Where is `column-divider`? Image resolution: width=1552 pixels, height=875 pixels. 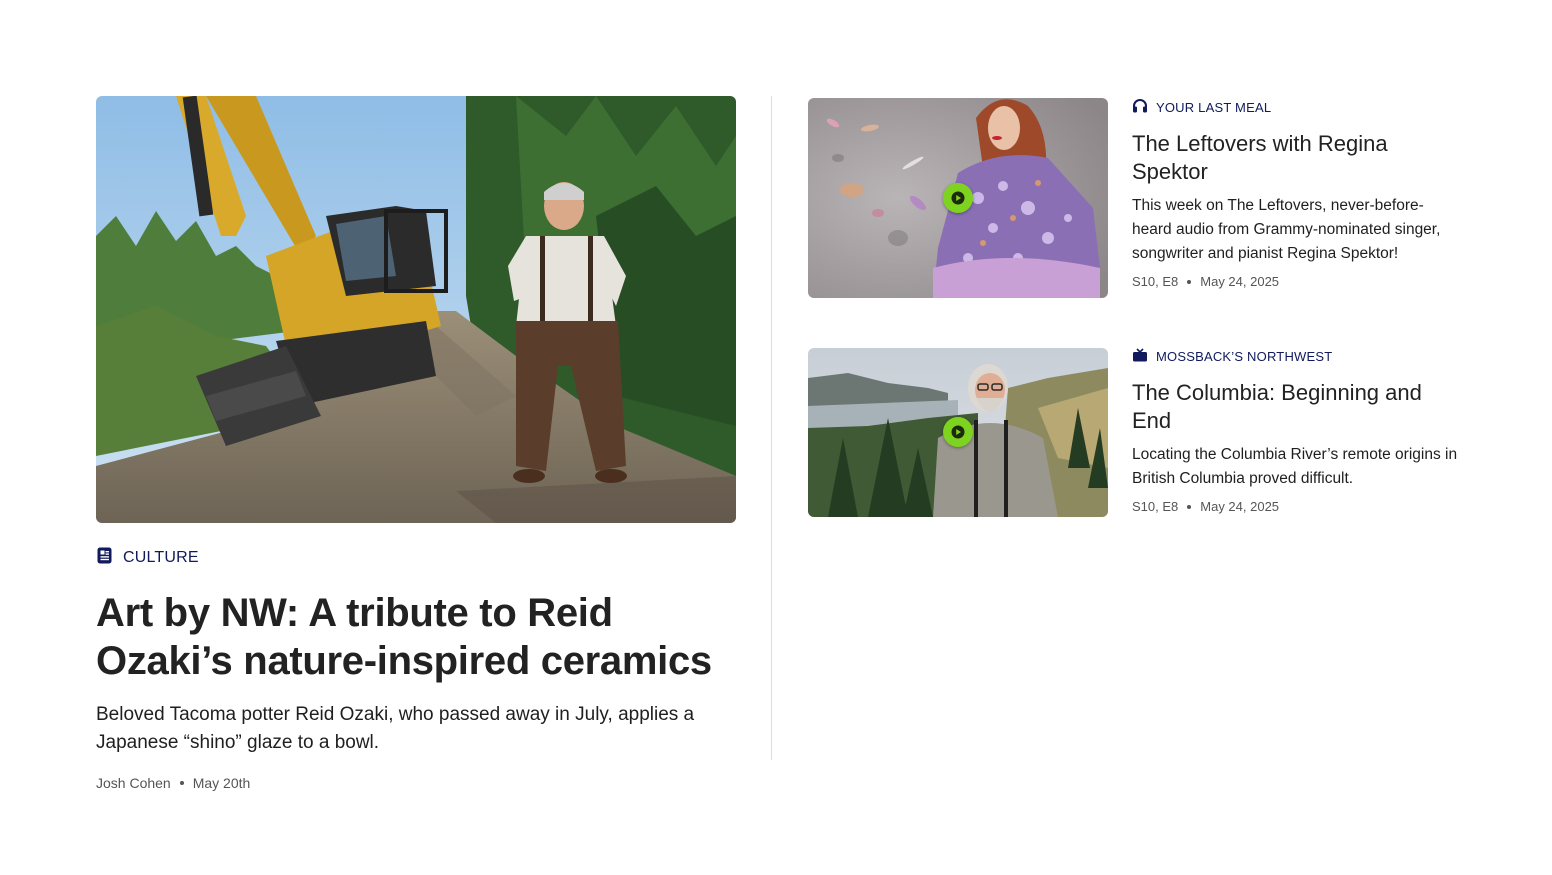 column-divider is located at coordinates (771, 428).